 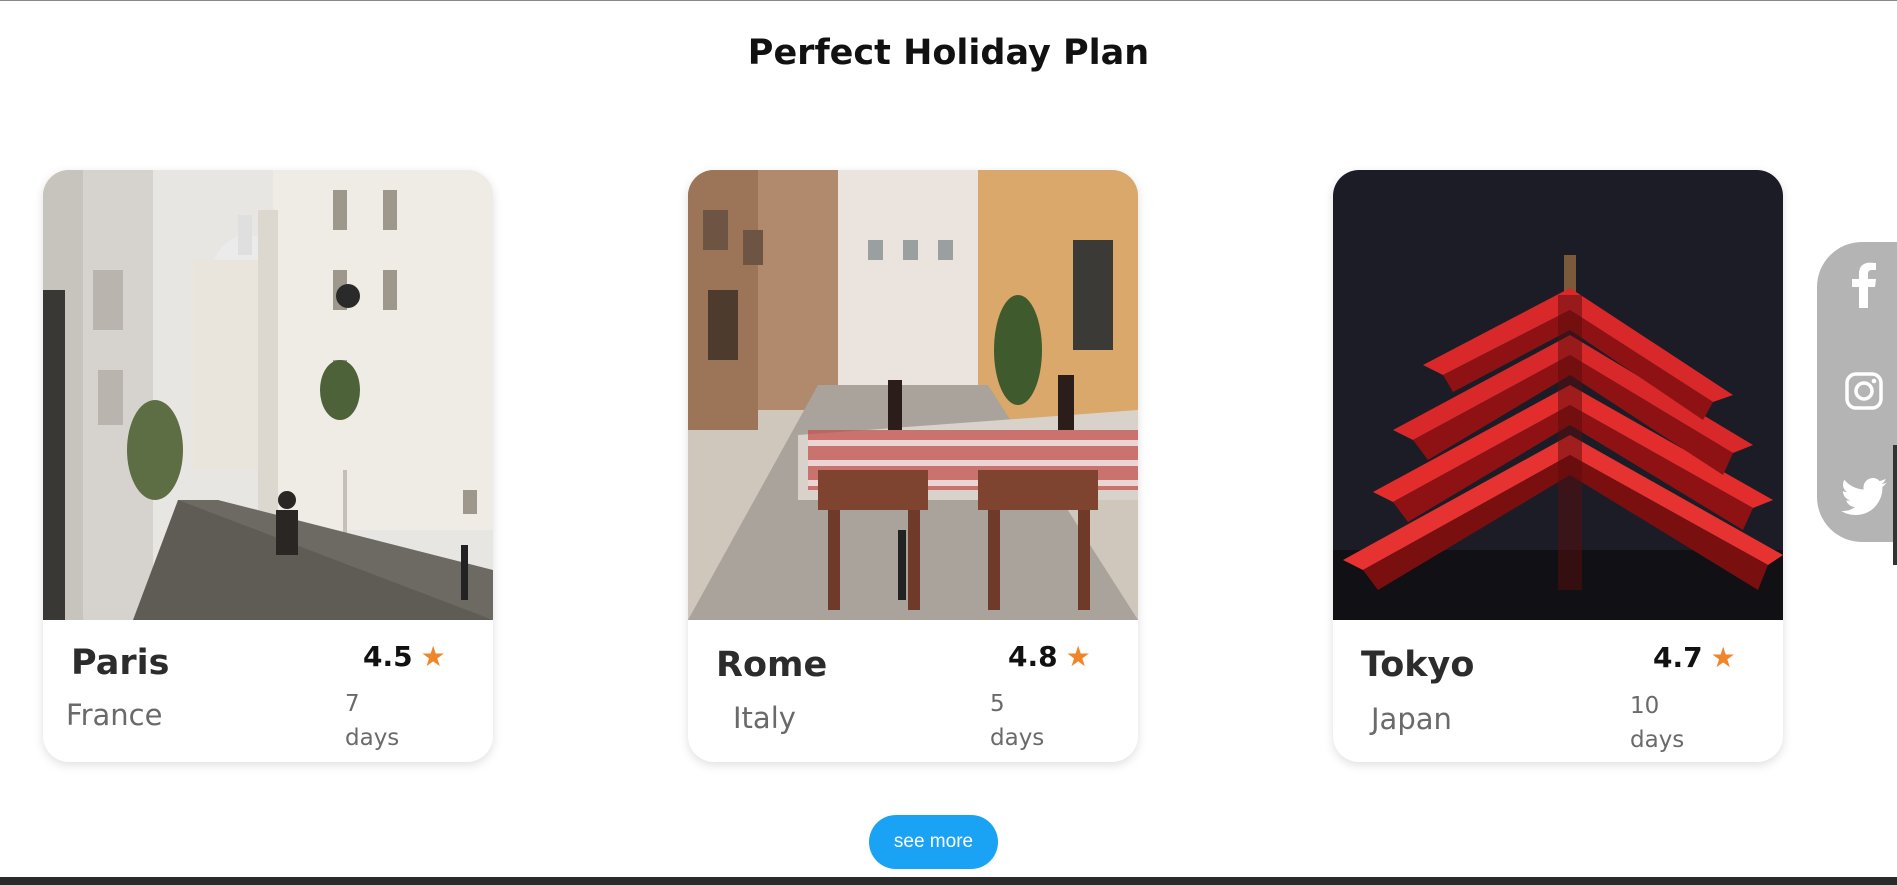 I want to click on scrollbar-thumb, so click(x=1895, y=505).